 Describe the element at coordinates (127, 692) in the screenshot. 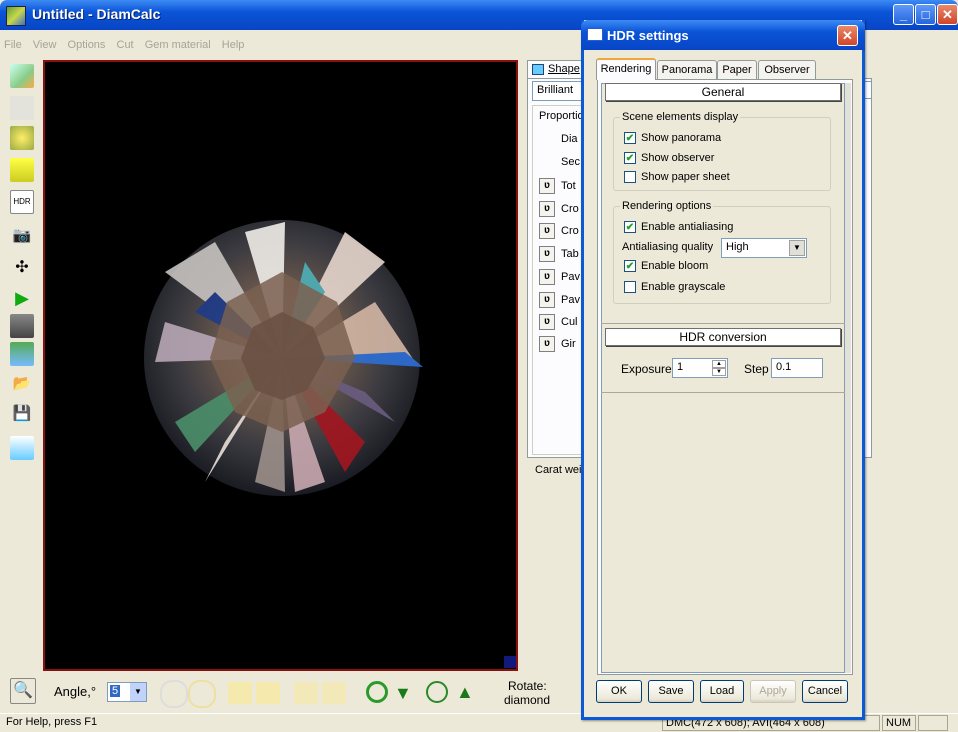

I see `angle-select: 5 ▼` at that location.